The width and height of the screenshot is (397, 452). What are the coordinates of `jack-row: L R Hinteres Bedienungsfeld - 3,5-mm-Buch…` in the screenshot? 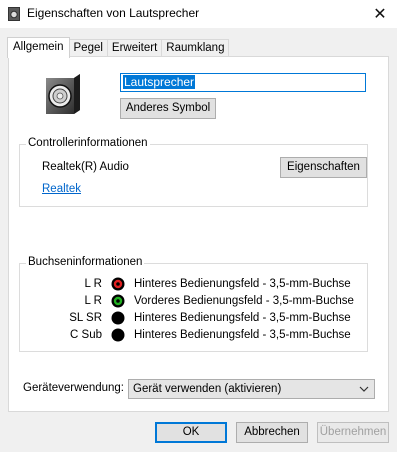 It's located at (208, 284).